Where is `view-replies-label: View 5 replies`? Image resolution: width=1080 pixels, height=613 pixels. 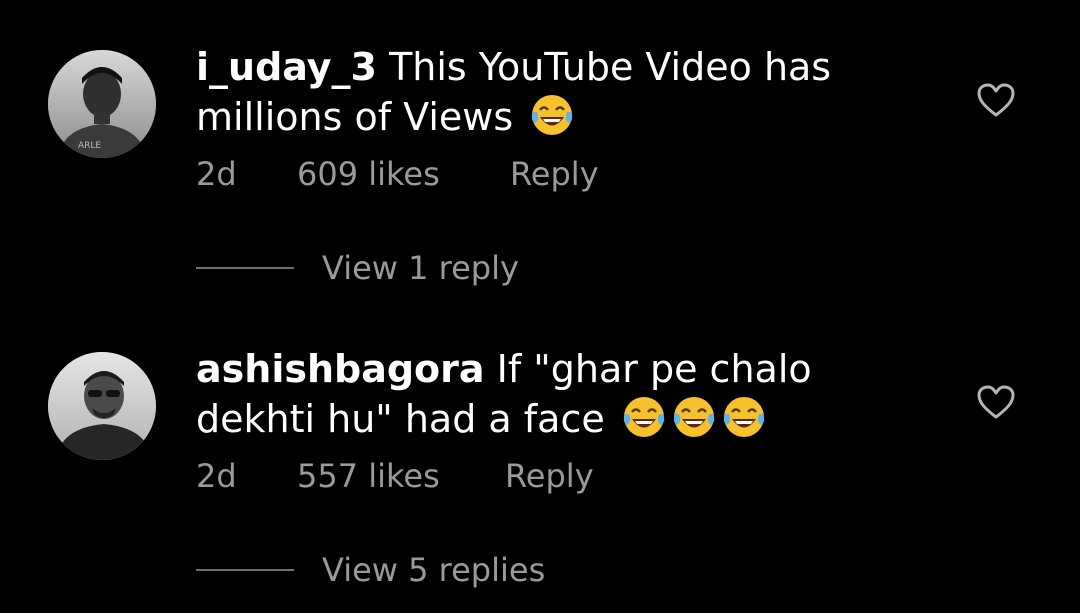
view-replies-label: View 5 replies is located at coordinates (433, 570).